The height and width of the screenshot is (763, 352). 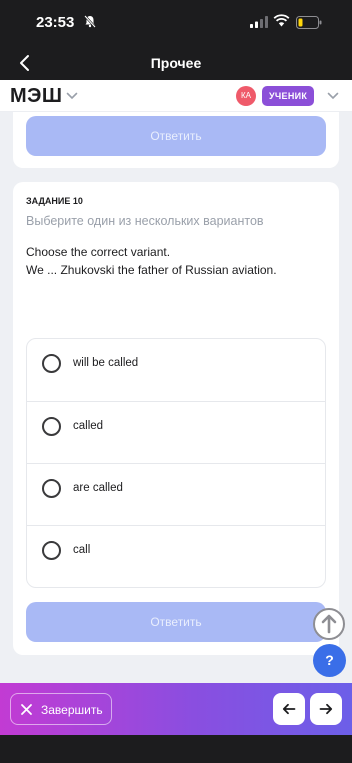 What do you see at coordinates (176, 556) in the screenshot?
I see `option-call: call` at bounding box center [176, 556].